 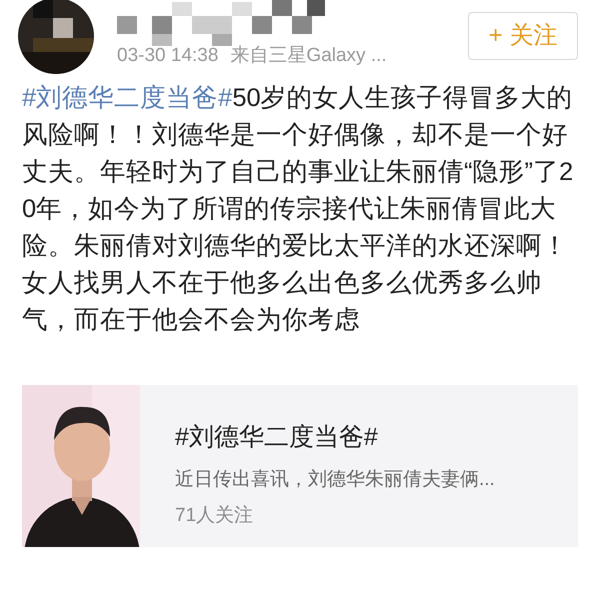 I want to click on topic-title: #刘德华二度当爸#, so click(x=277, y=437).